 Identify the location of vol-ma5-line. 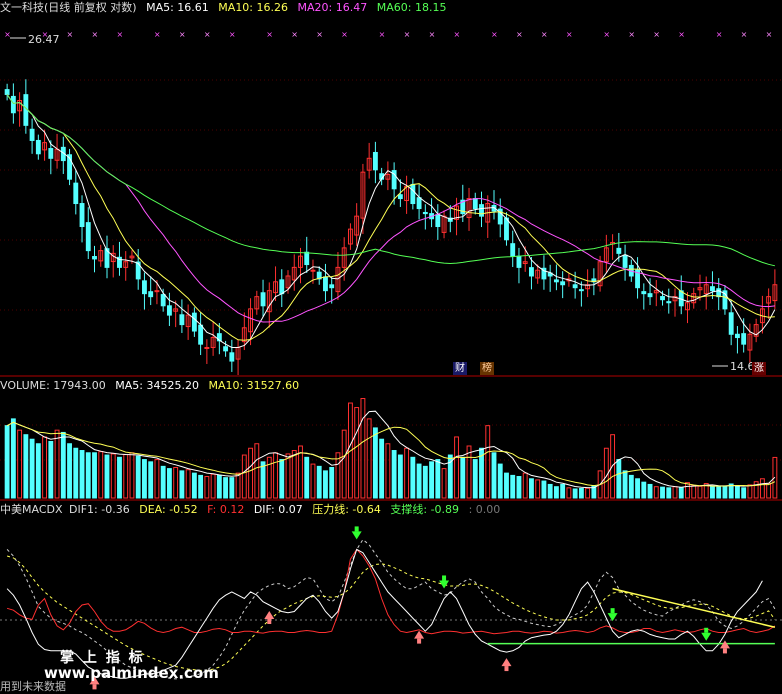
(391, 449).